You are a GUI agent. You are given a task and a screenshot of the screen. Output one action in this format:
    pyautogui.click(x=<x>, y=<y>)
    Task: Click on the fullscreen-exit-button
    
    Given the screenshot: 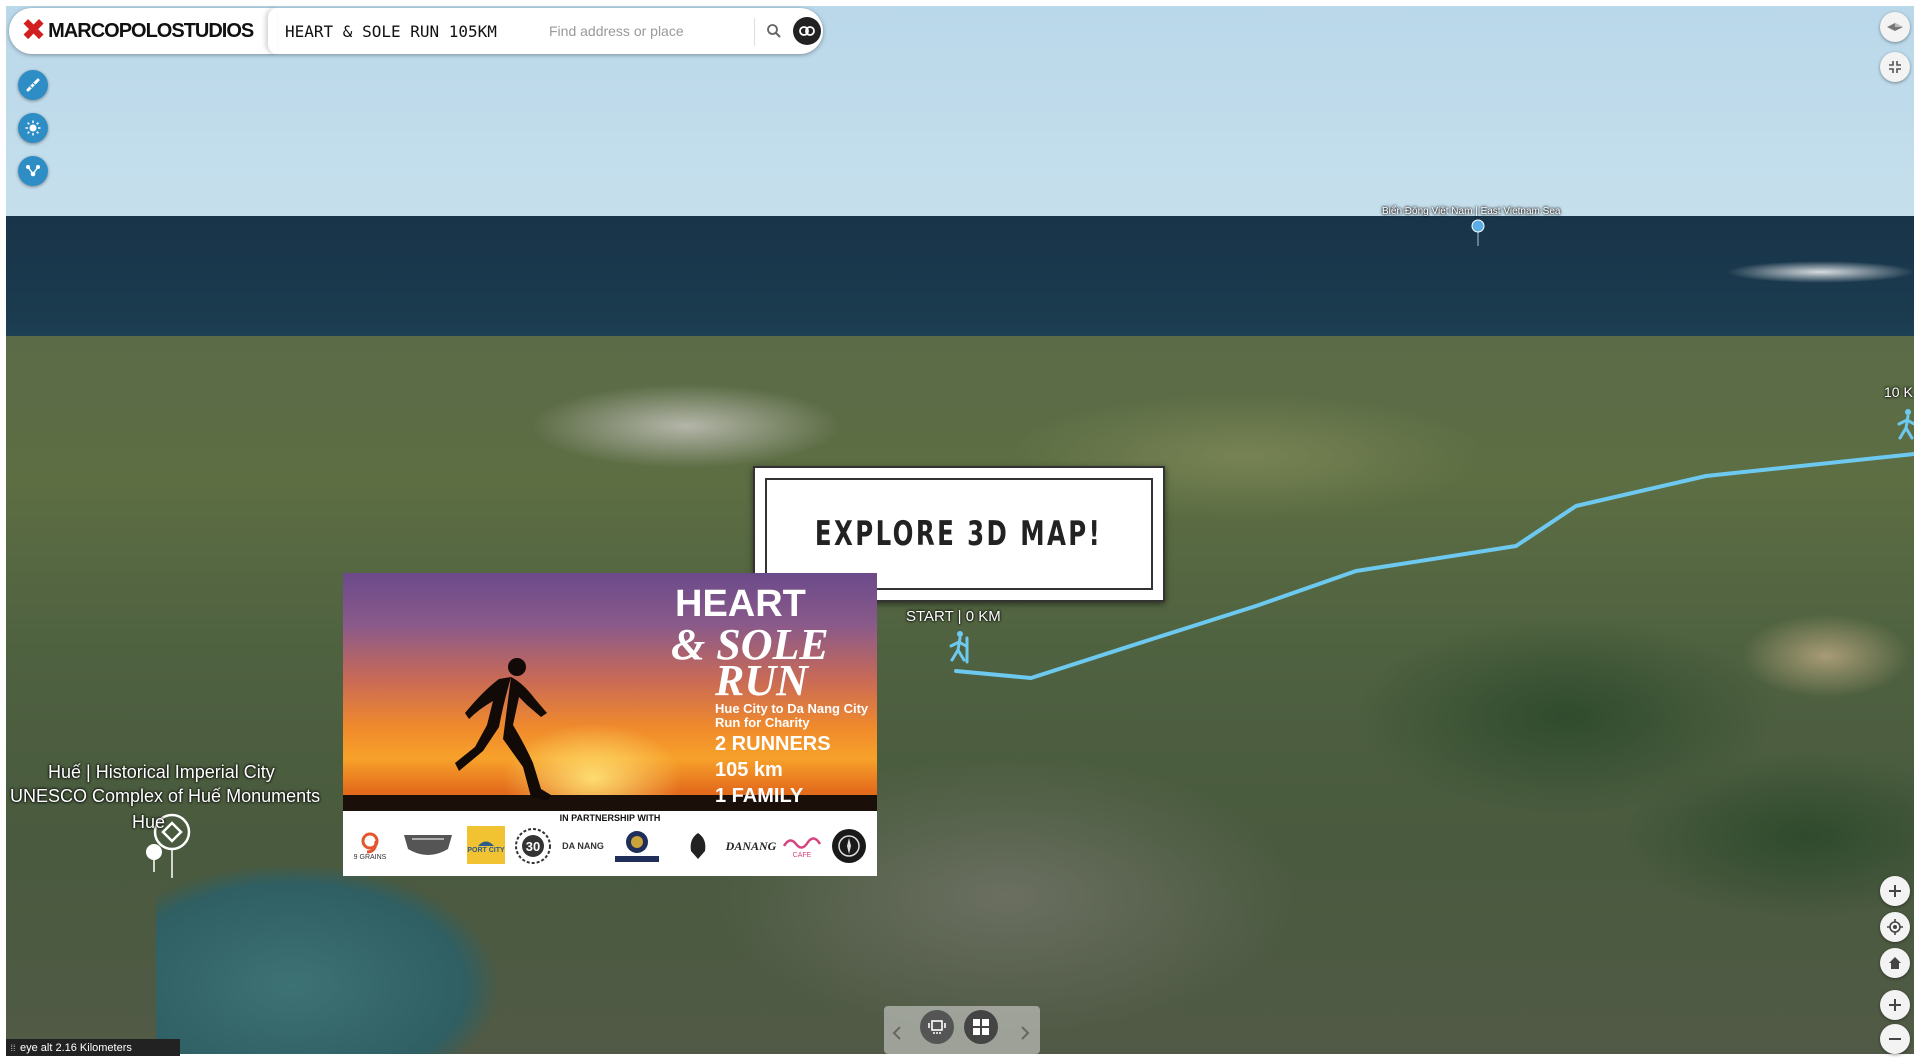 What is the action you would take?
    pyautogui.click(x=1895, y=67)
    